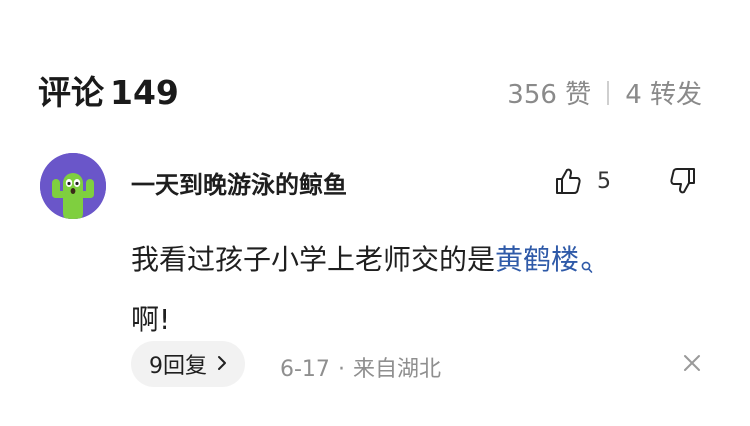 The width and height of the screenshot is (750, 426). What do you see at coordinates (608, 92) in the screenshot?
I see `stat-divider` at bounding box center [608, 92].